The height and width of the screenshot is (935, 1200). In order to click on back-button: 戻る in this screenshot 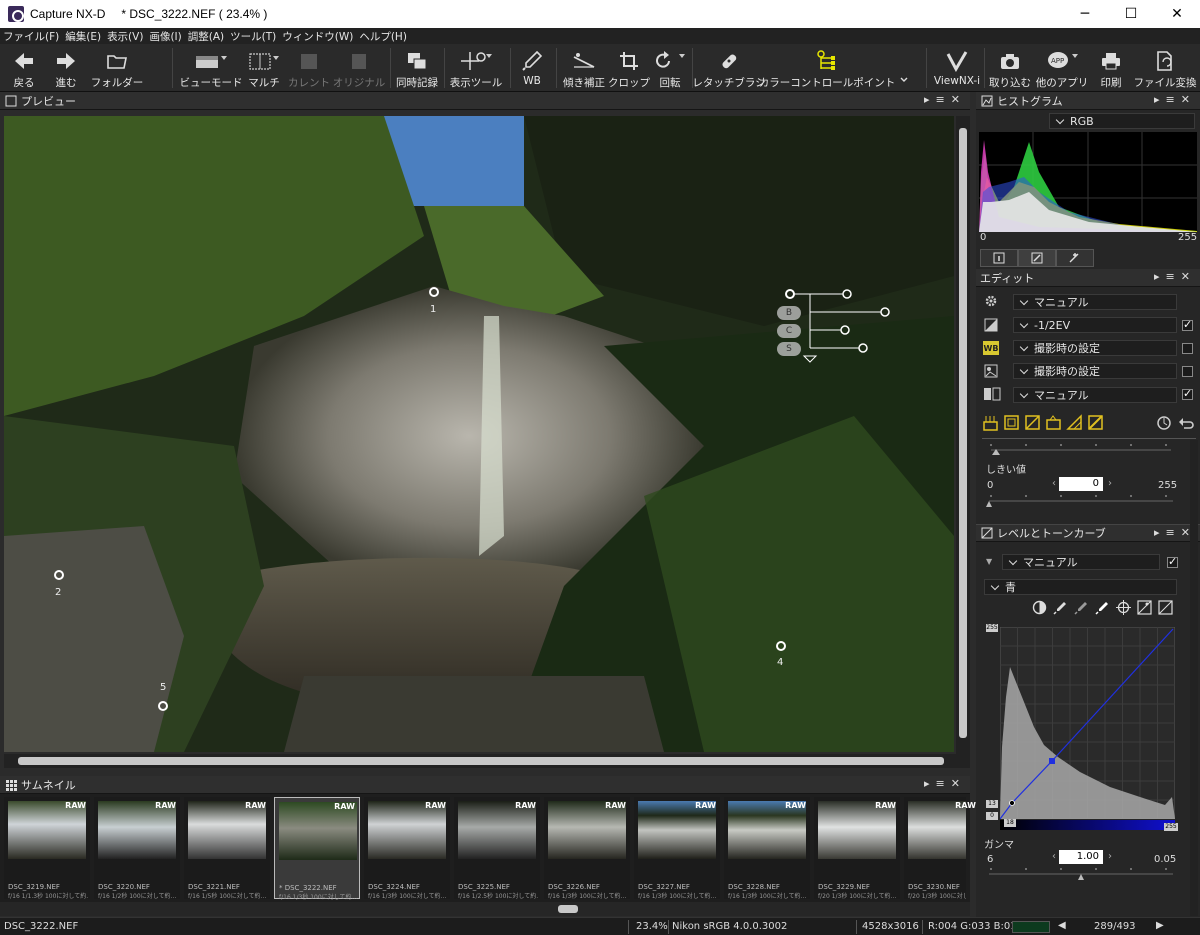, I will do `click(24, 68)`.